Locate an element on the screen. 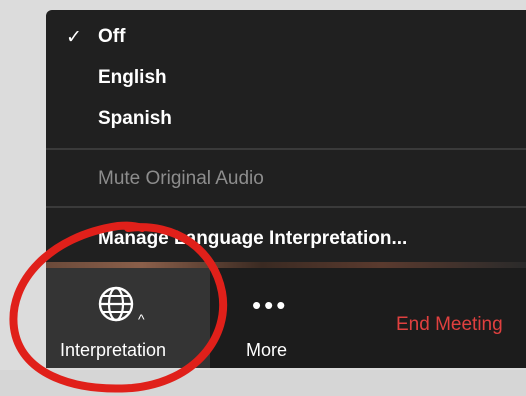 This screenshot has width=526, height=396. globe-icon is located at coordinates (116, 304).